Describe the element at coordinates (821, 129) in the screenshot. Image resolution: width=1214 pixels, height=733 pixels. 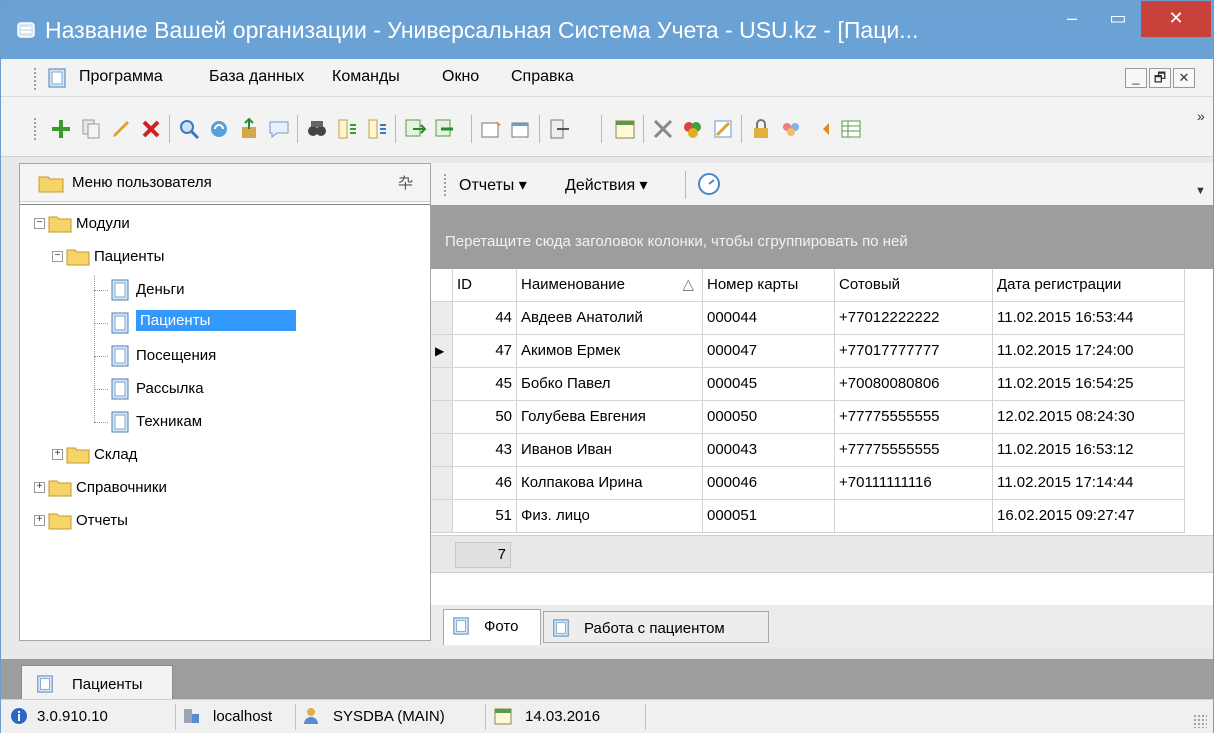
I see `plugin-icon` at that location.